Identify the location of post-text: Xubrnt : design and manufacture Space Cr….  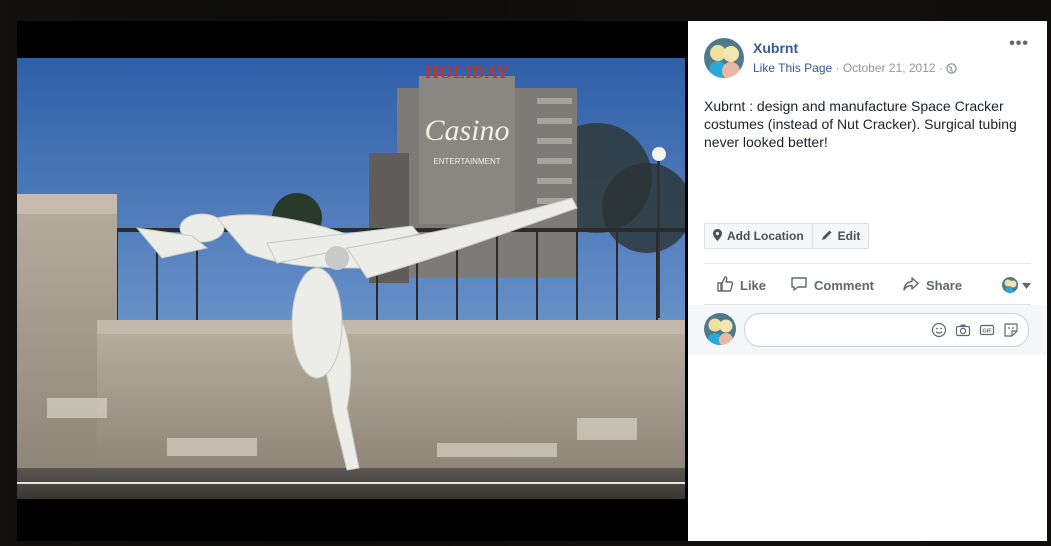
(860, 124).